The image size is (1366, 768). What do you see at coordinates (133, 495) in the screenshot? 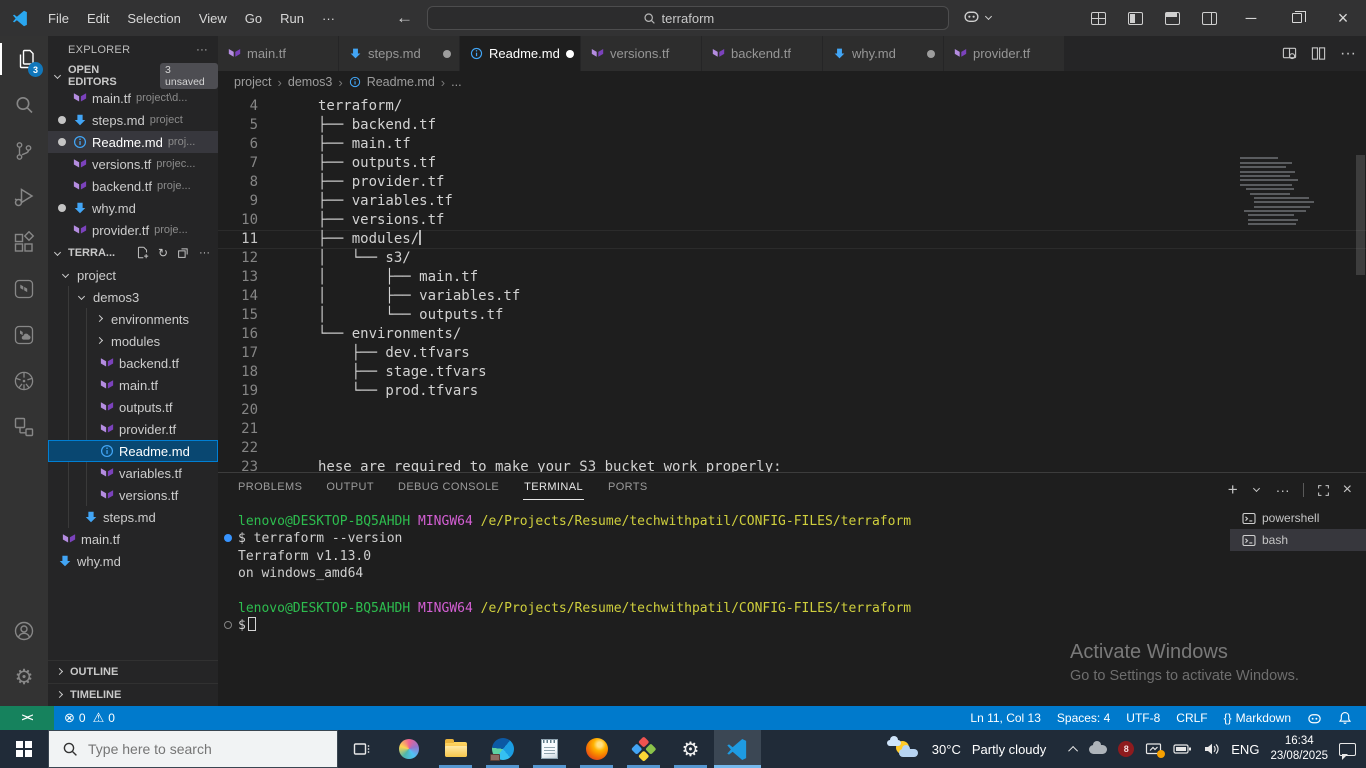
I see `tree-item-versions-tf: versions.tf` at bounding box center [133, 495].